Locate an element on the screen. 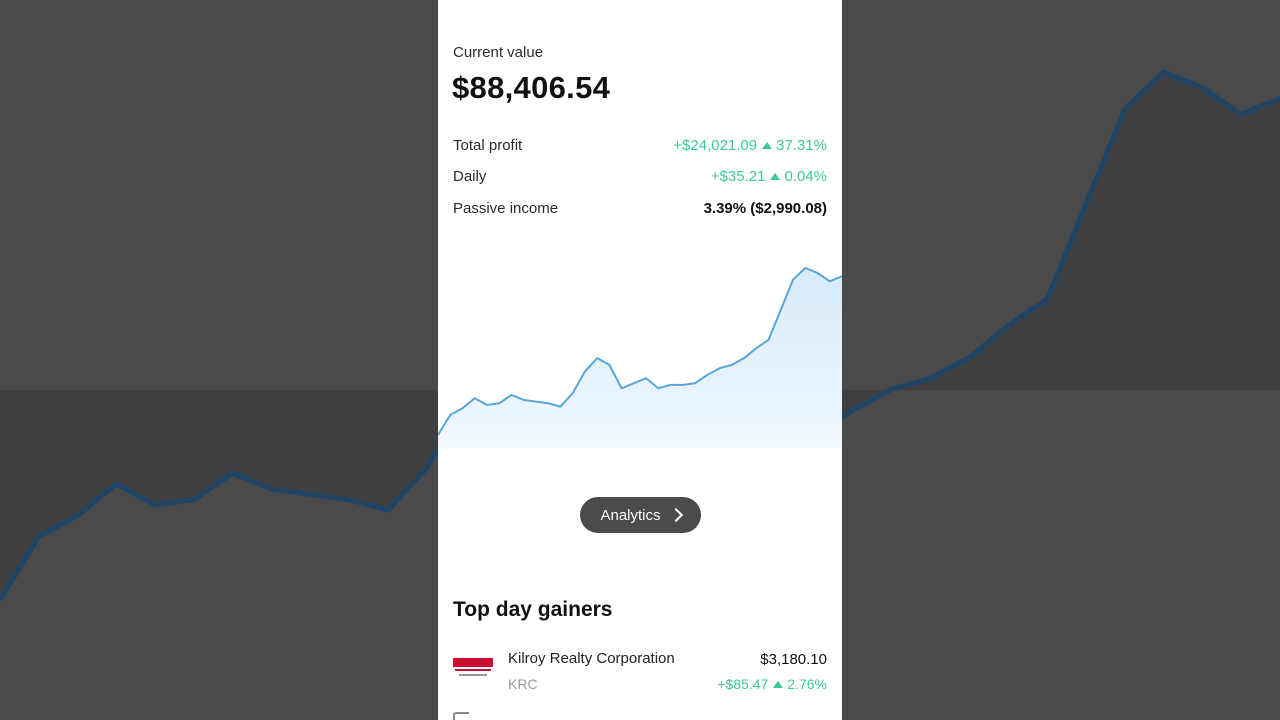  passive-income-row: Passive income 3.39% ($2,990.08) is located at coordinates (640, 210).